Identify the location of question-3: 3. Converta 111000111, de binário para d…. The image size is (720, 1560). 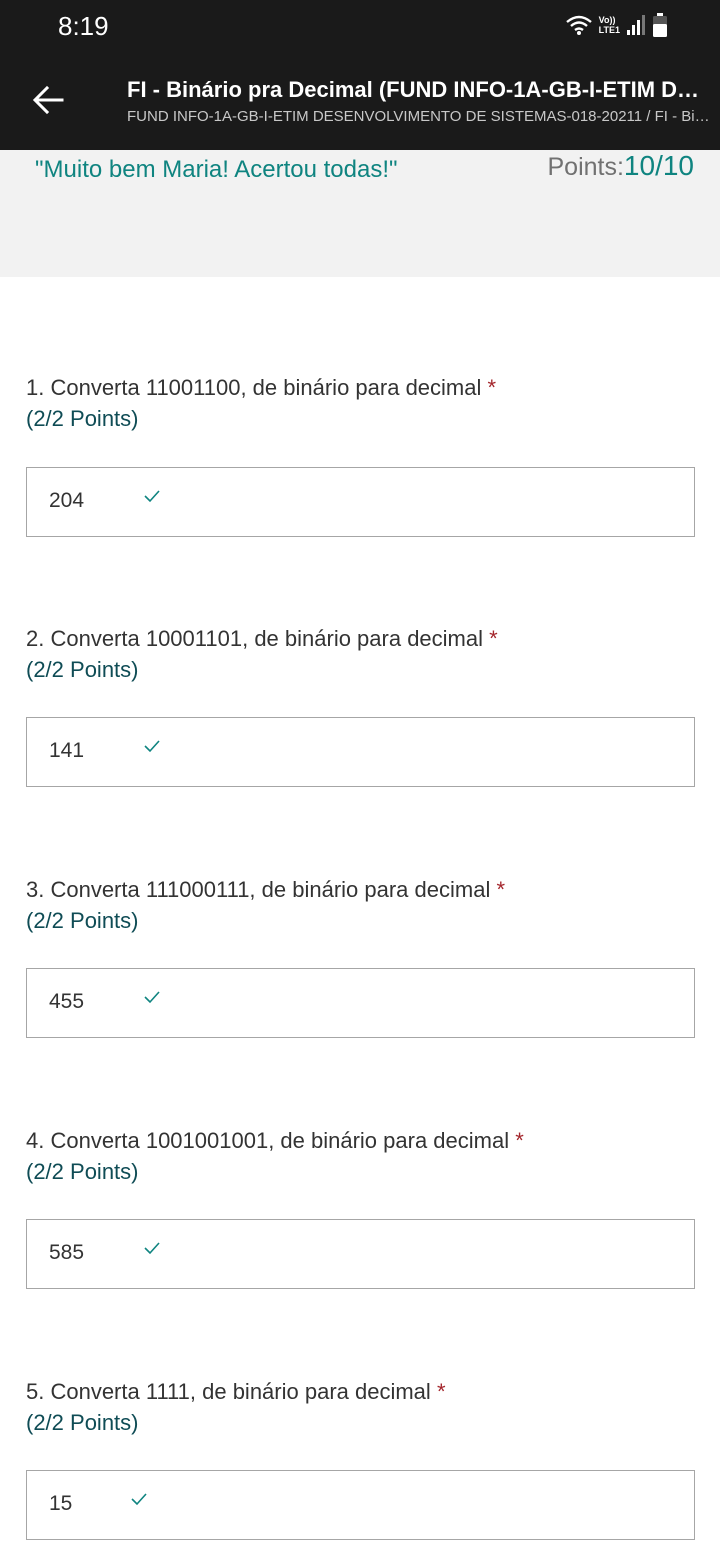
(361, 956).